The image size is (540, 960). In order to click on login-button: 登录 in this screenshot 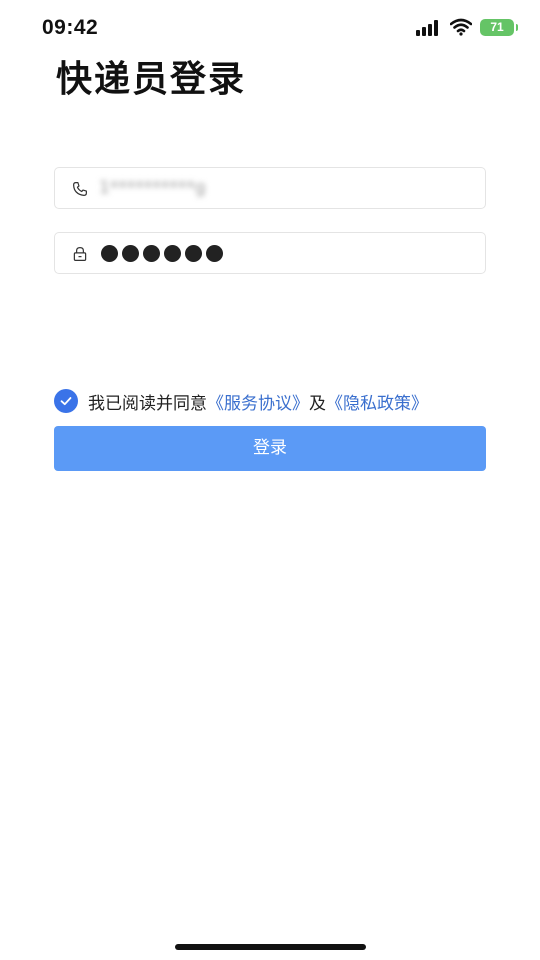, I will do `click(270, 448)`.